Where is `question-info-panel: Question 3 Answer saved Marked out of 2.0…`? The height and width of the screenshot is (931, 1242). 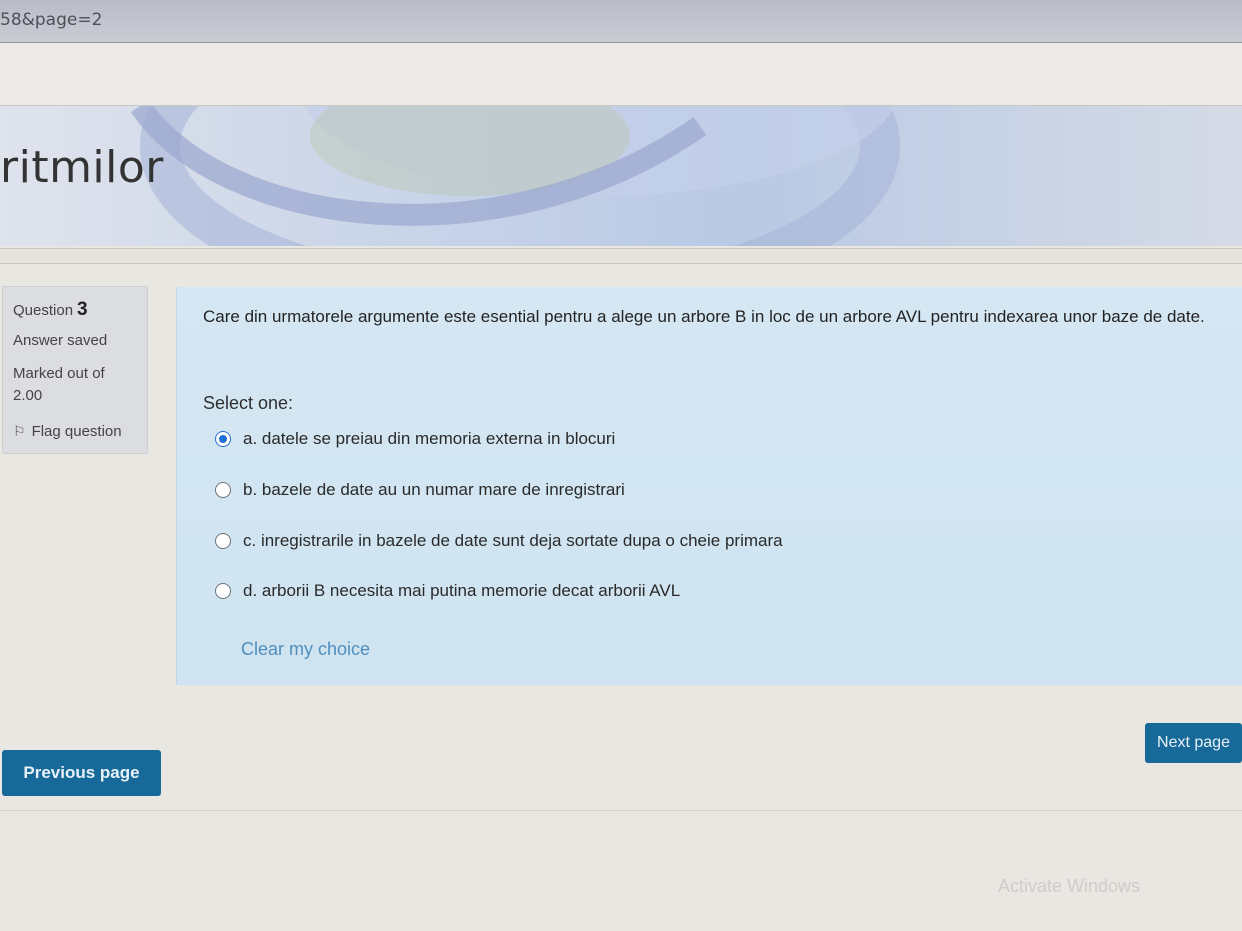
question-info-panel: Question 3 Answer saved Marked out of 2.0… is located at coordinates (75, 370).